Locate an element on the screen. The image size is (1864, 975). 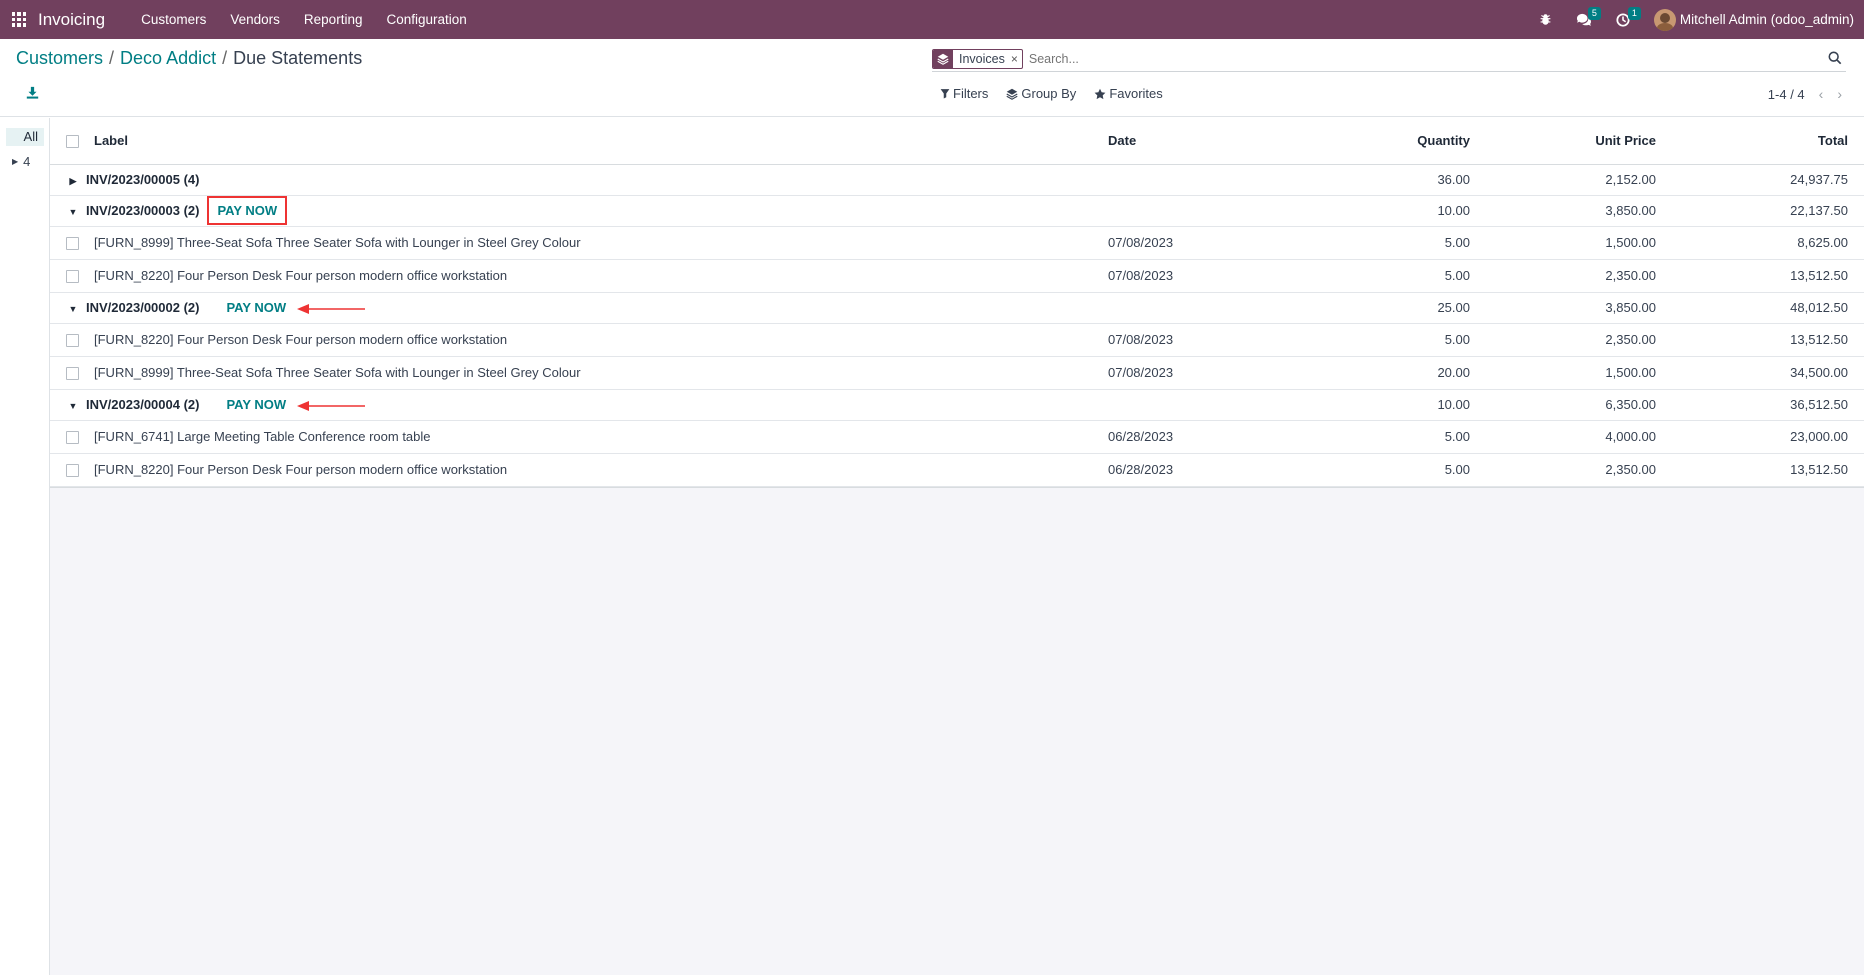
app-brand: Invoicing is located at coordinates (71, 20).